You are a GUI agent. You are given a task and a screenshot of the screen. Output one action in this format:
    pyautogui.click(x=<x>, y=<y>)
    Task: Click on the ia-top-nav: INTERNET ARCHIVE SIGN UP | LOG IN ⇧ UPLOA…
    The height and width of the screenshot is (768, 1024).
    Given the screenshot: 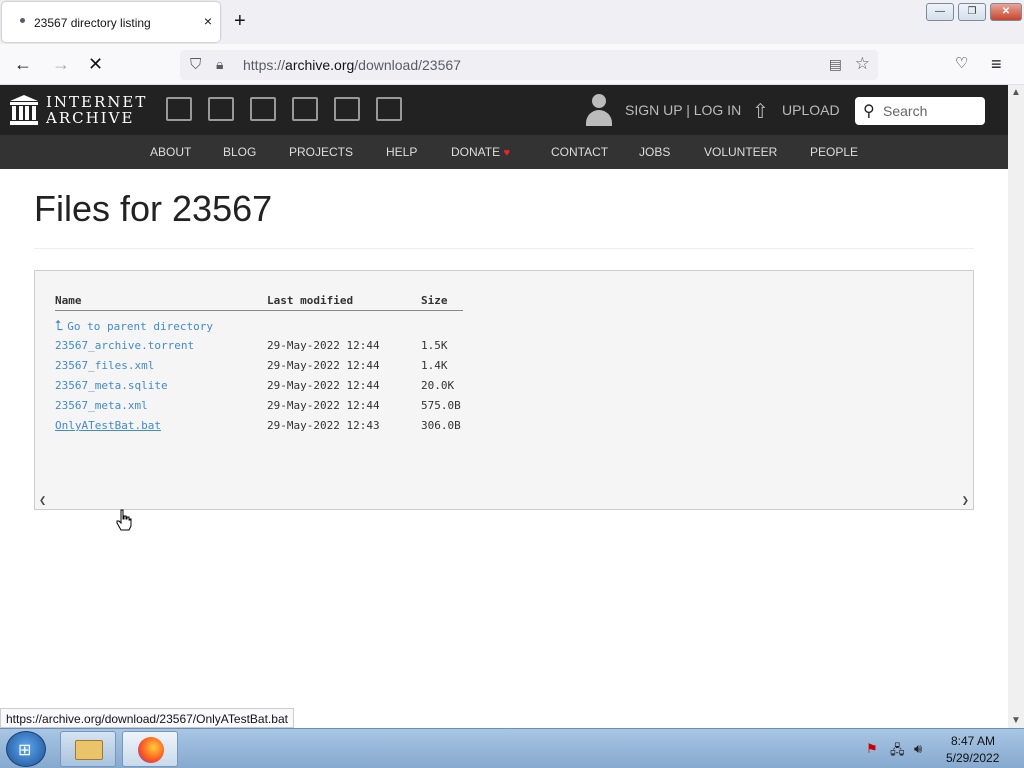 What is the action you would take?
    pyautogui.click(x=504, y=110)
    